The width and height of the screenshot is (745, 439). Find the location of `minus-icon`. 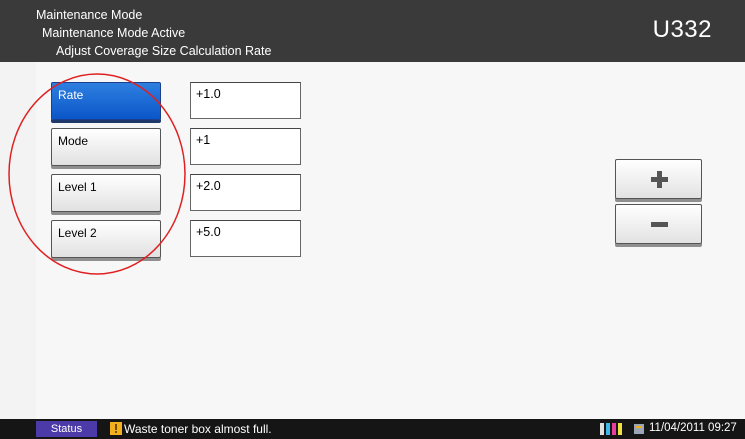

minus-icon is located at coordinates (659, 224).